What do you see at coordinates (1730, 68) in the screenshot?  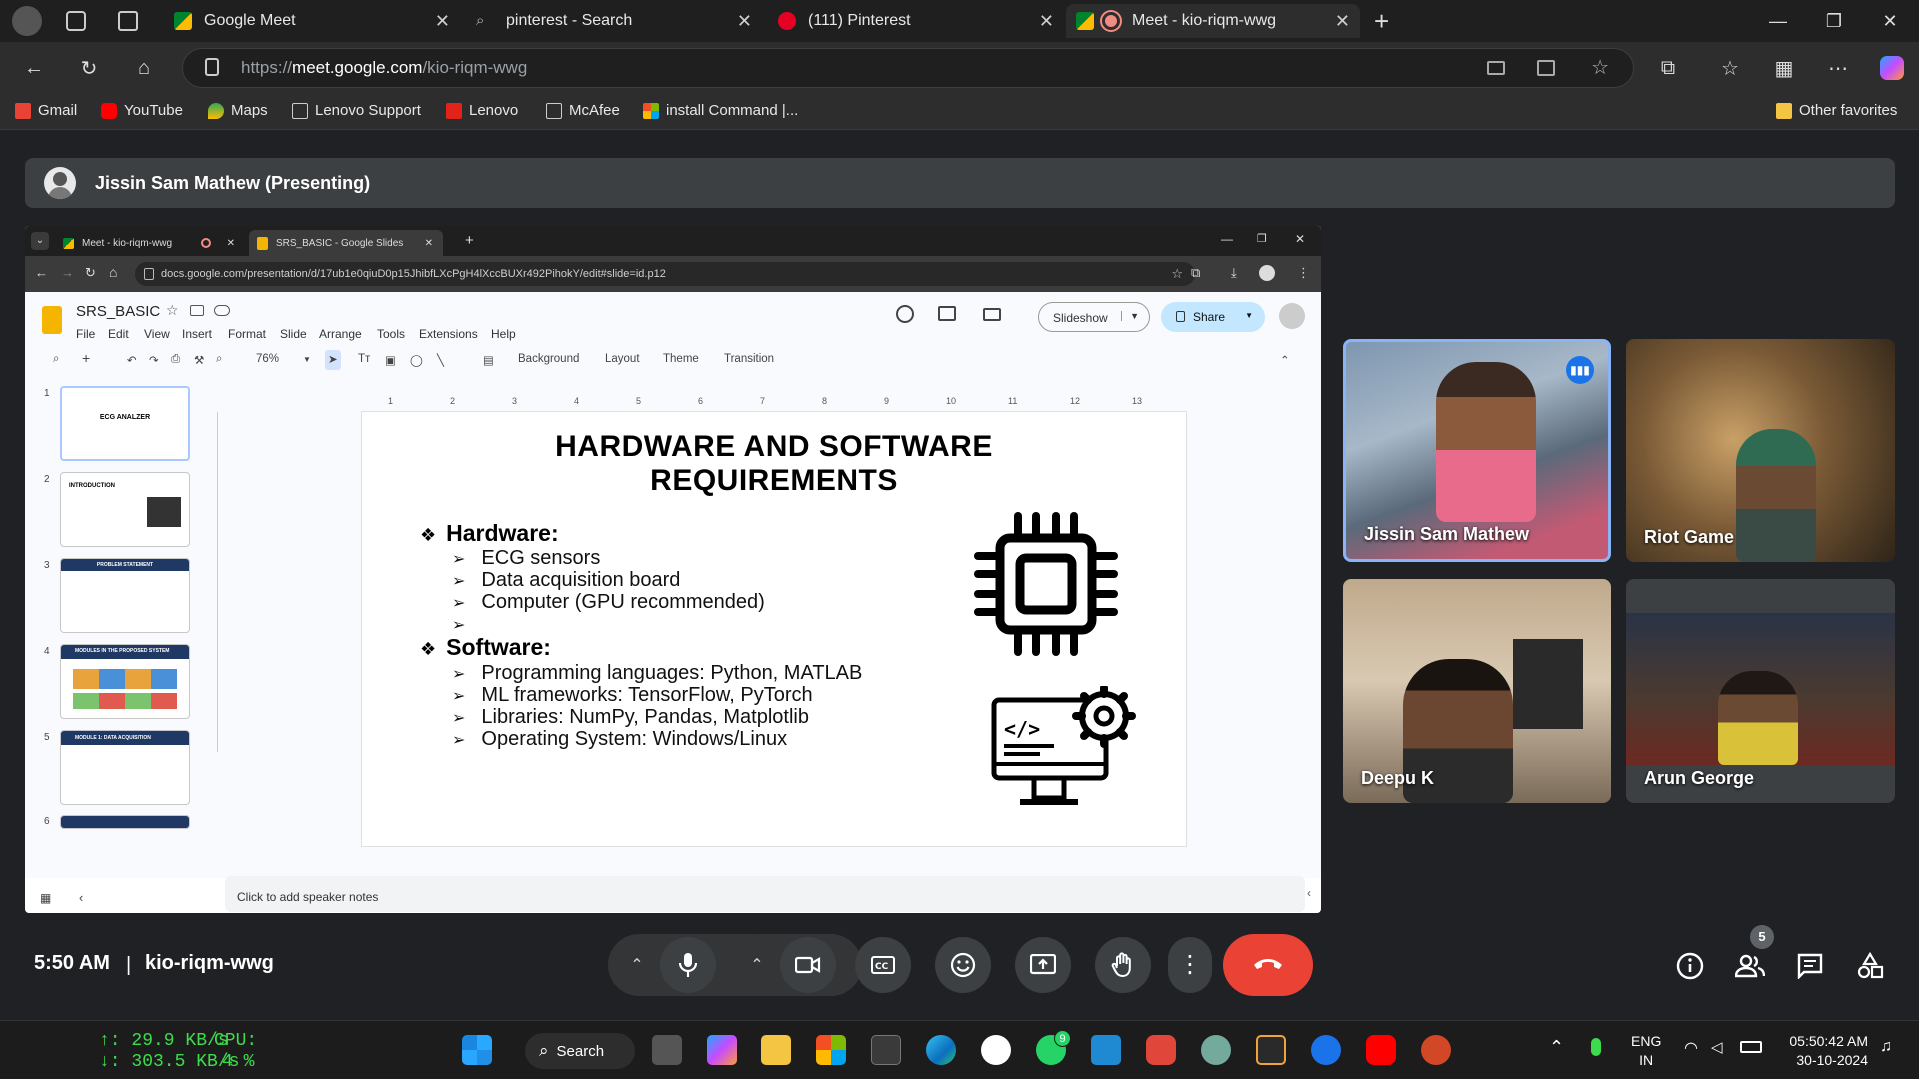 I see `favorites-icon: ☆` at bounding box center [1730, 68].